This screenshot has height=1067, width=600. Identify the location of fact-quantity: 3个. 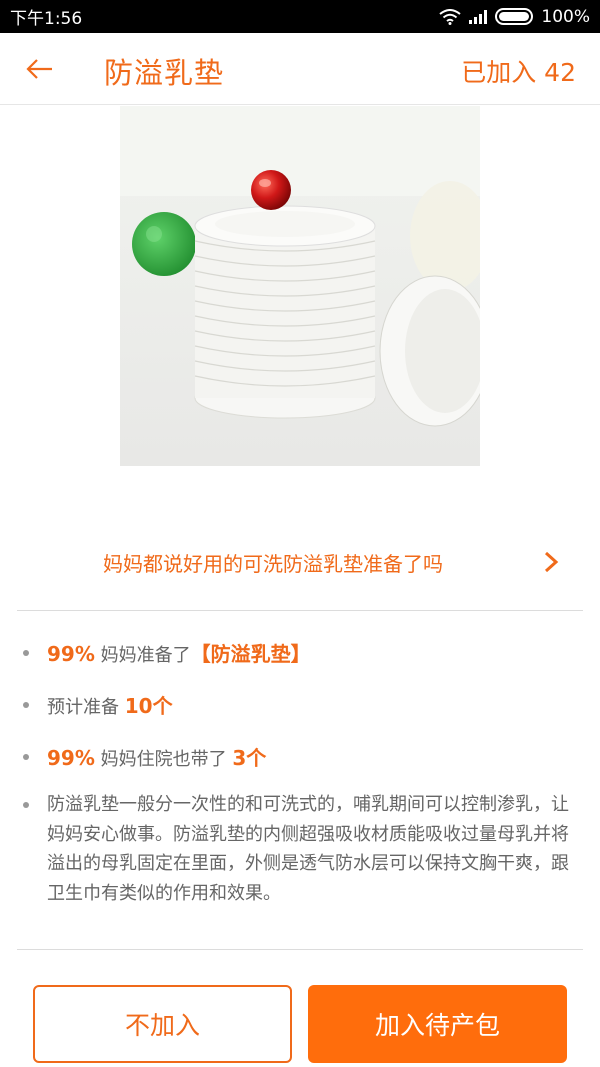
(249, 758).